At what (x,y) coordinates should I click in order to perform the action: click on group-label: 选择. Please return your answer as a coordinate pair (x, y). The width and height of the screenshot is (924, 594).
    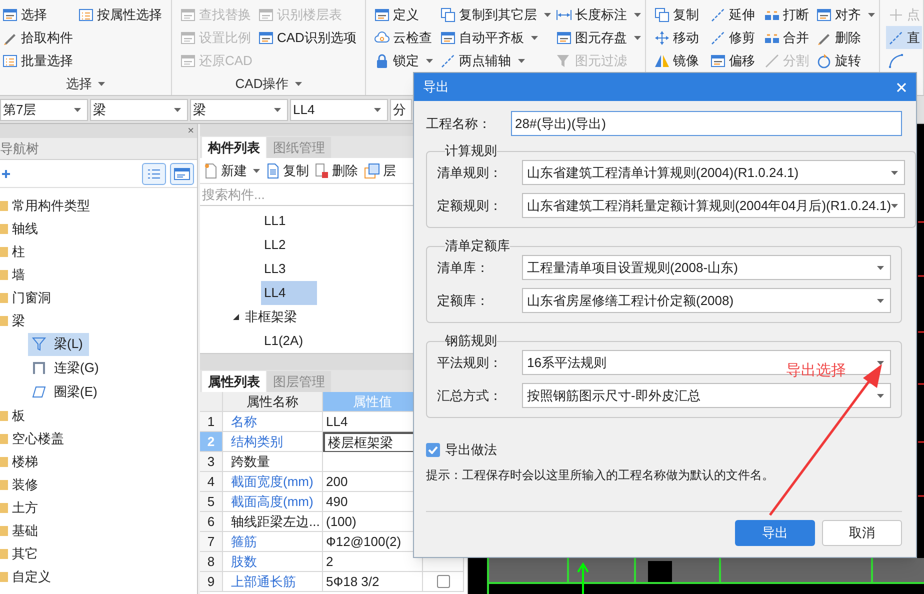
    Looking at the image, I should click on (85, 84).